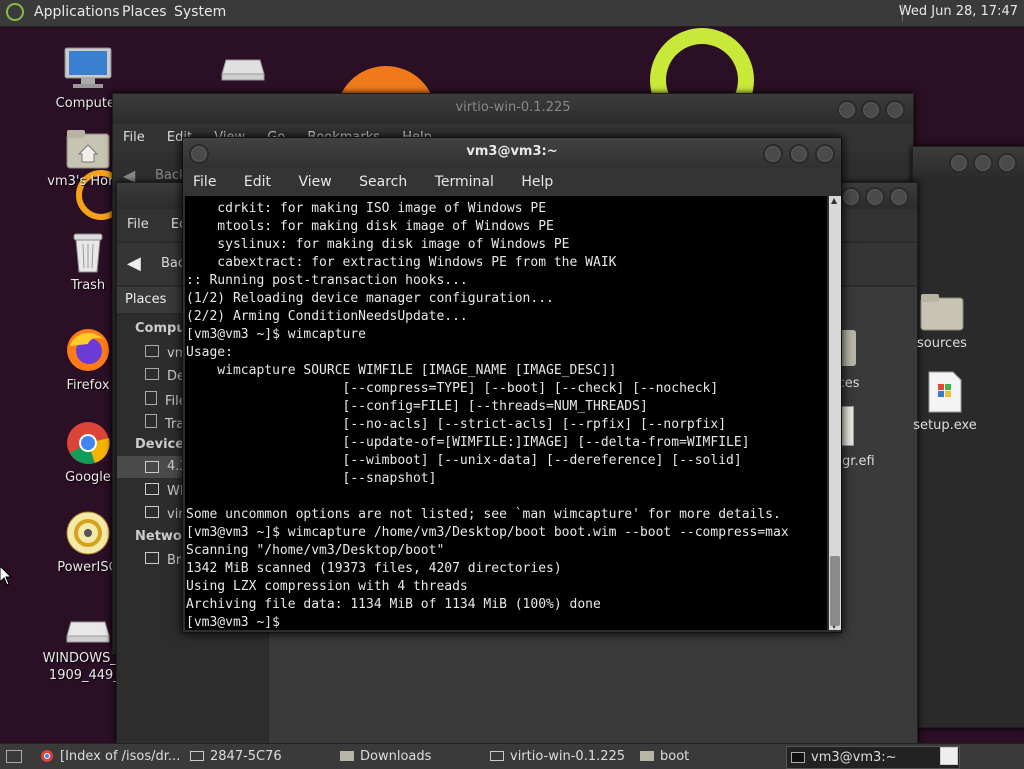 The height and width of the screenshot is (769, 1024). I want to click on terminal-line: [--snapshot], so click(311, 478).